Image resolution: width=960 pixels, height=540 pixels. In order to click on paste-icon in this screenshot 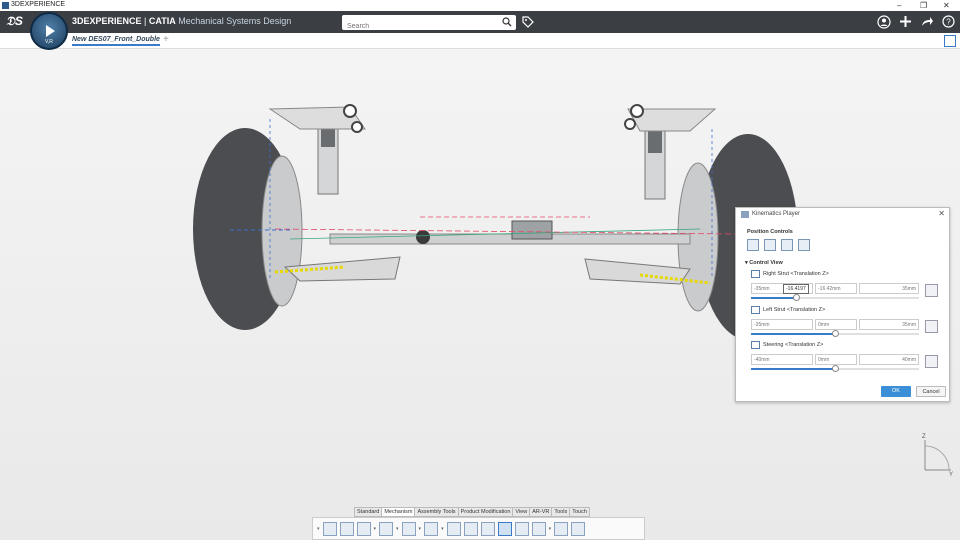, I will do `click(363, 528)`.